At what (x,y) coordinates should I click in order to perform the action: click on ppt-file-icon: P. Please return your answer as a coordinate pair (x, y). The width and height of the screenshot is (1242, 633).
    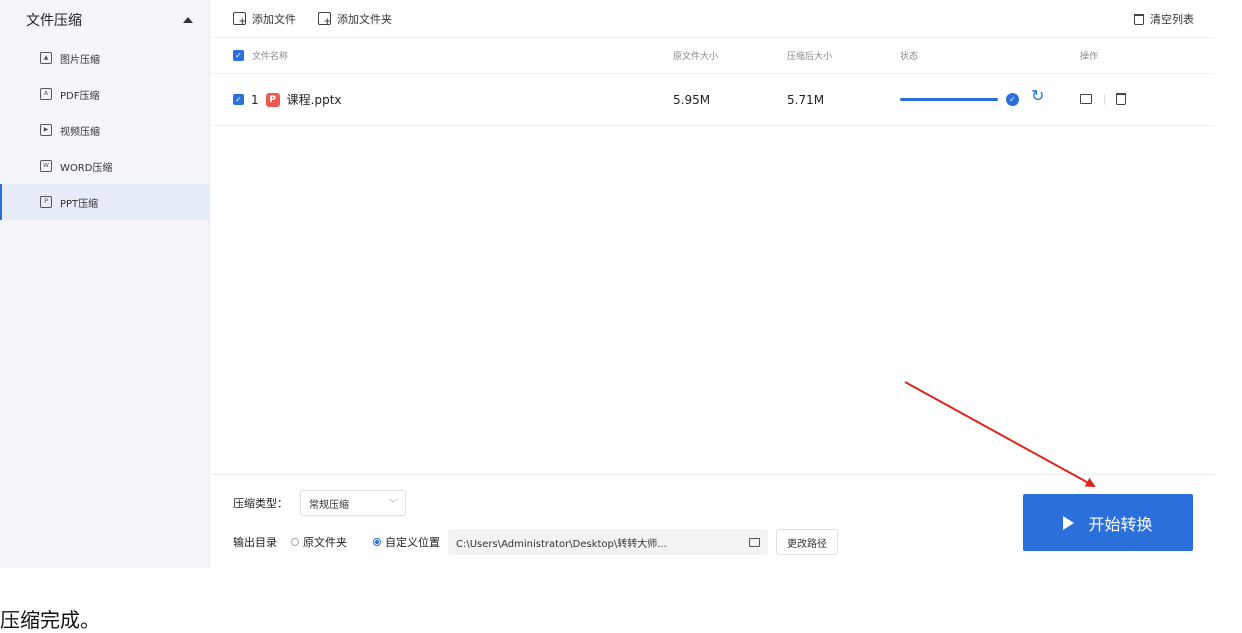
    Looking at the image, I should click on (272, 99).